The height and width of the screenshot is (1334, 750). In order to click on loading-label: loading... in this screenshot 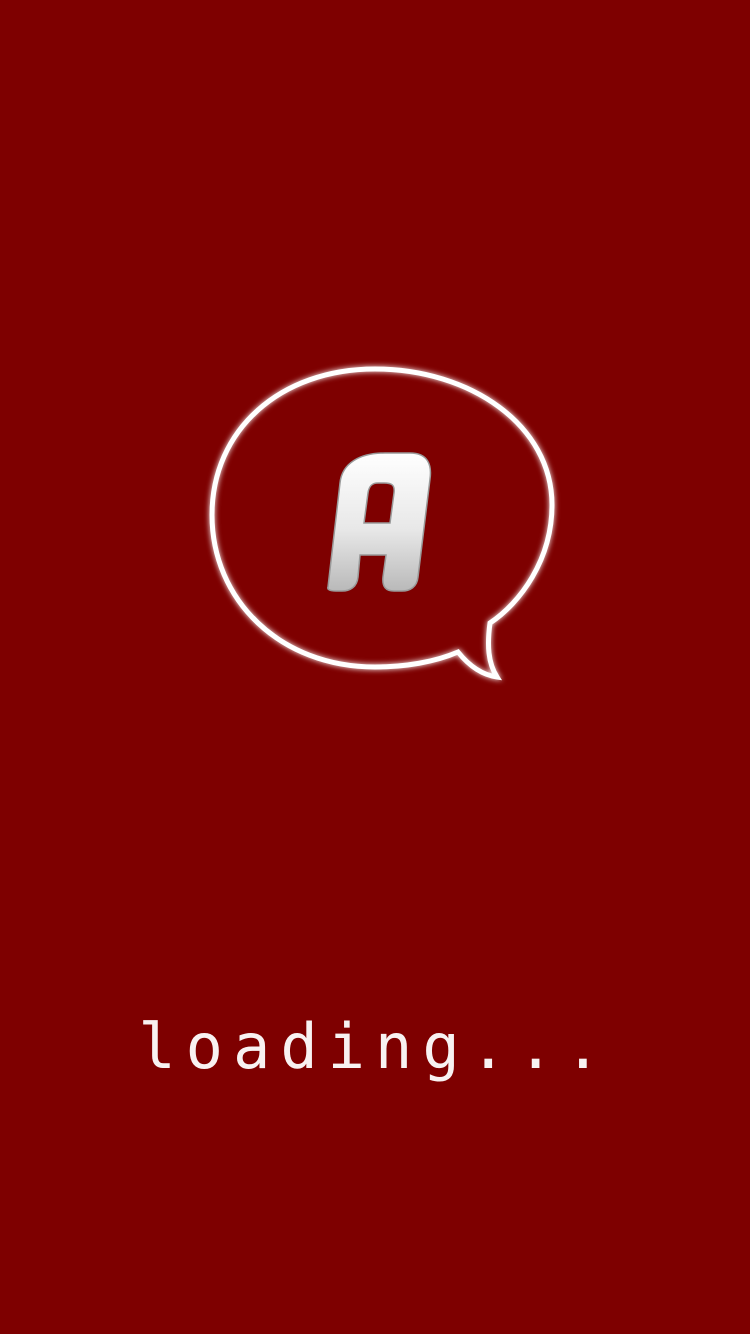, I will do `click(375, 1046)`.